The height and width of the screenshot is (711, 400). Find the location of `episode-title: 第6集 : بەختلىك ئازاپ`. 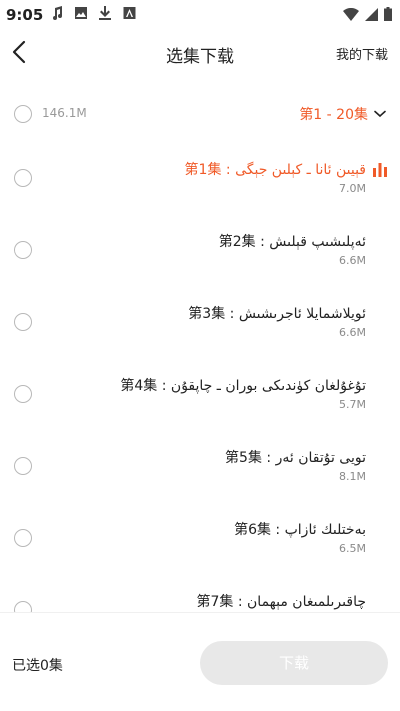

episode-title: 第6集 : بەختلىك ئازاپ is located at coordinates (300, 530).